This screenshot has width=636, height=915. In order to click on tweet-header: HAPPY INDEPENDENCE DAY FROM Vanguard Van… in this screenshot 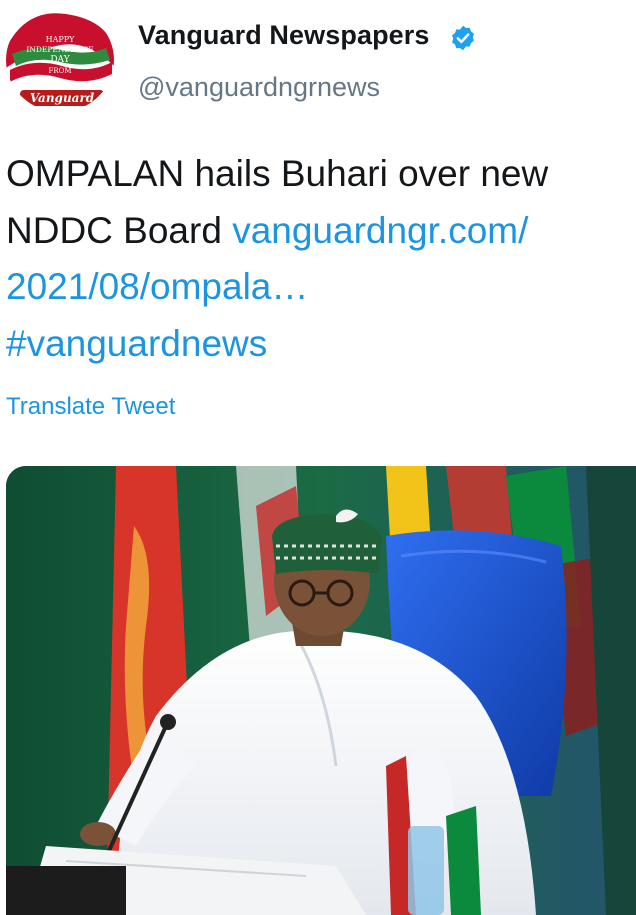, I will do `click(318, 65)`.